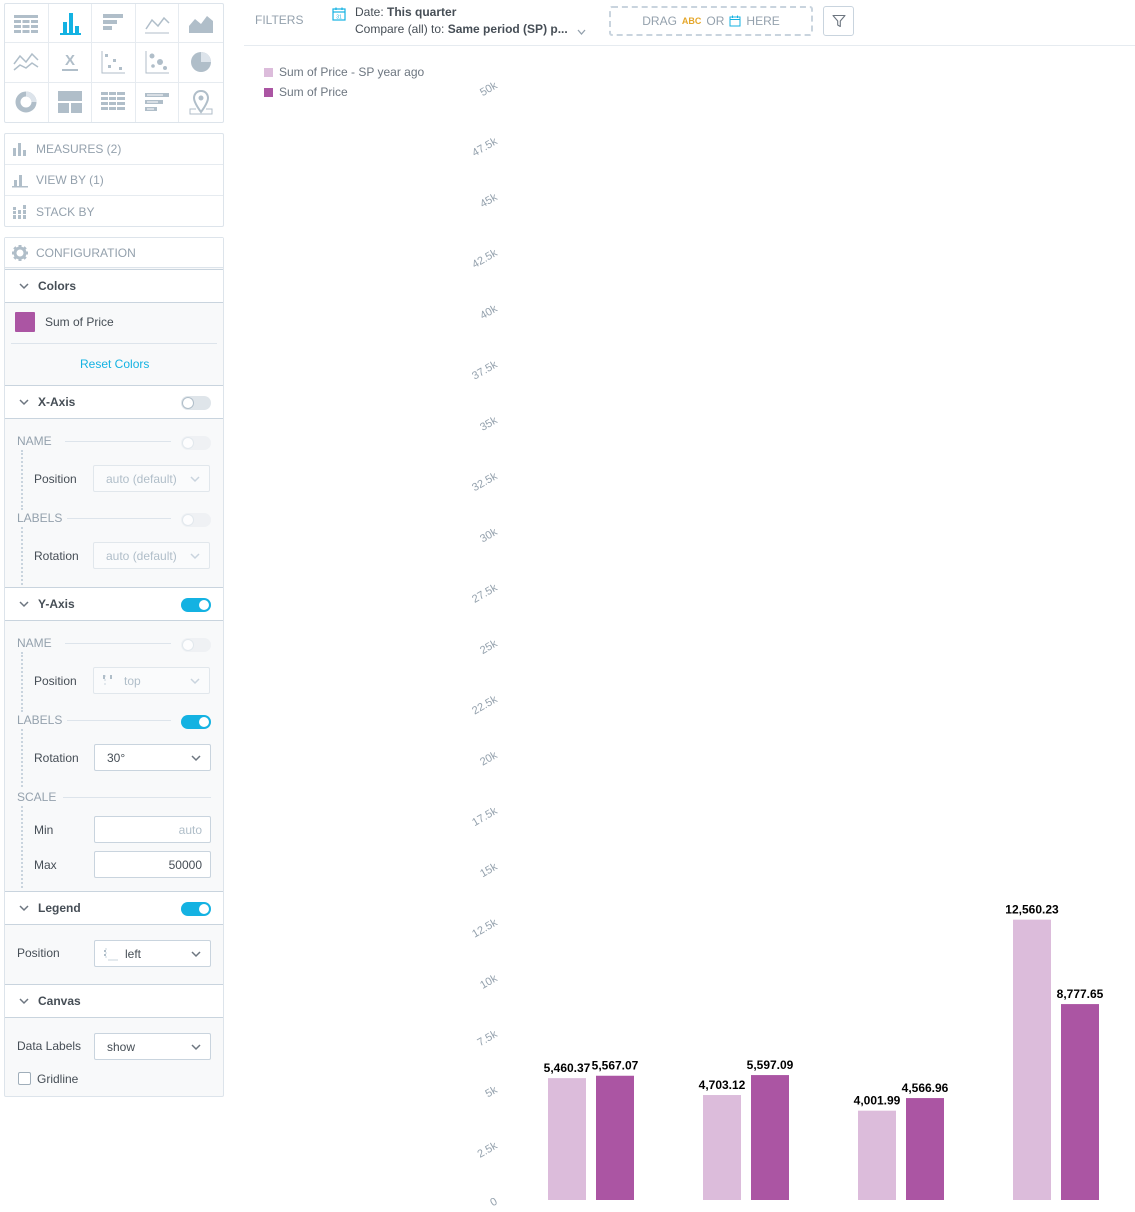 The width and height of the screenshot is (1135, 1212). What do you see at coordinates (19, 211) in the screenshot?
I see `stack-by-icon` at bounding box center [19, 211].